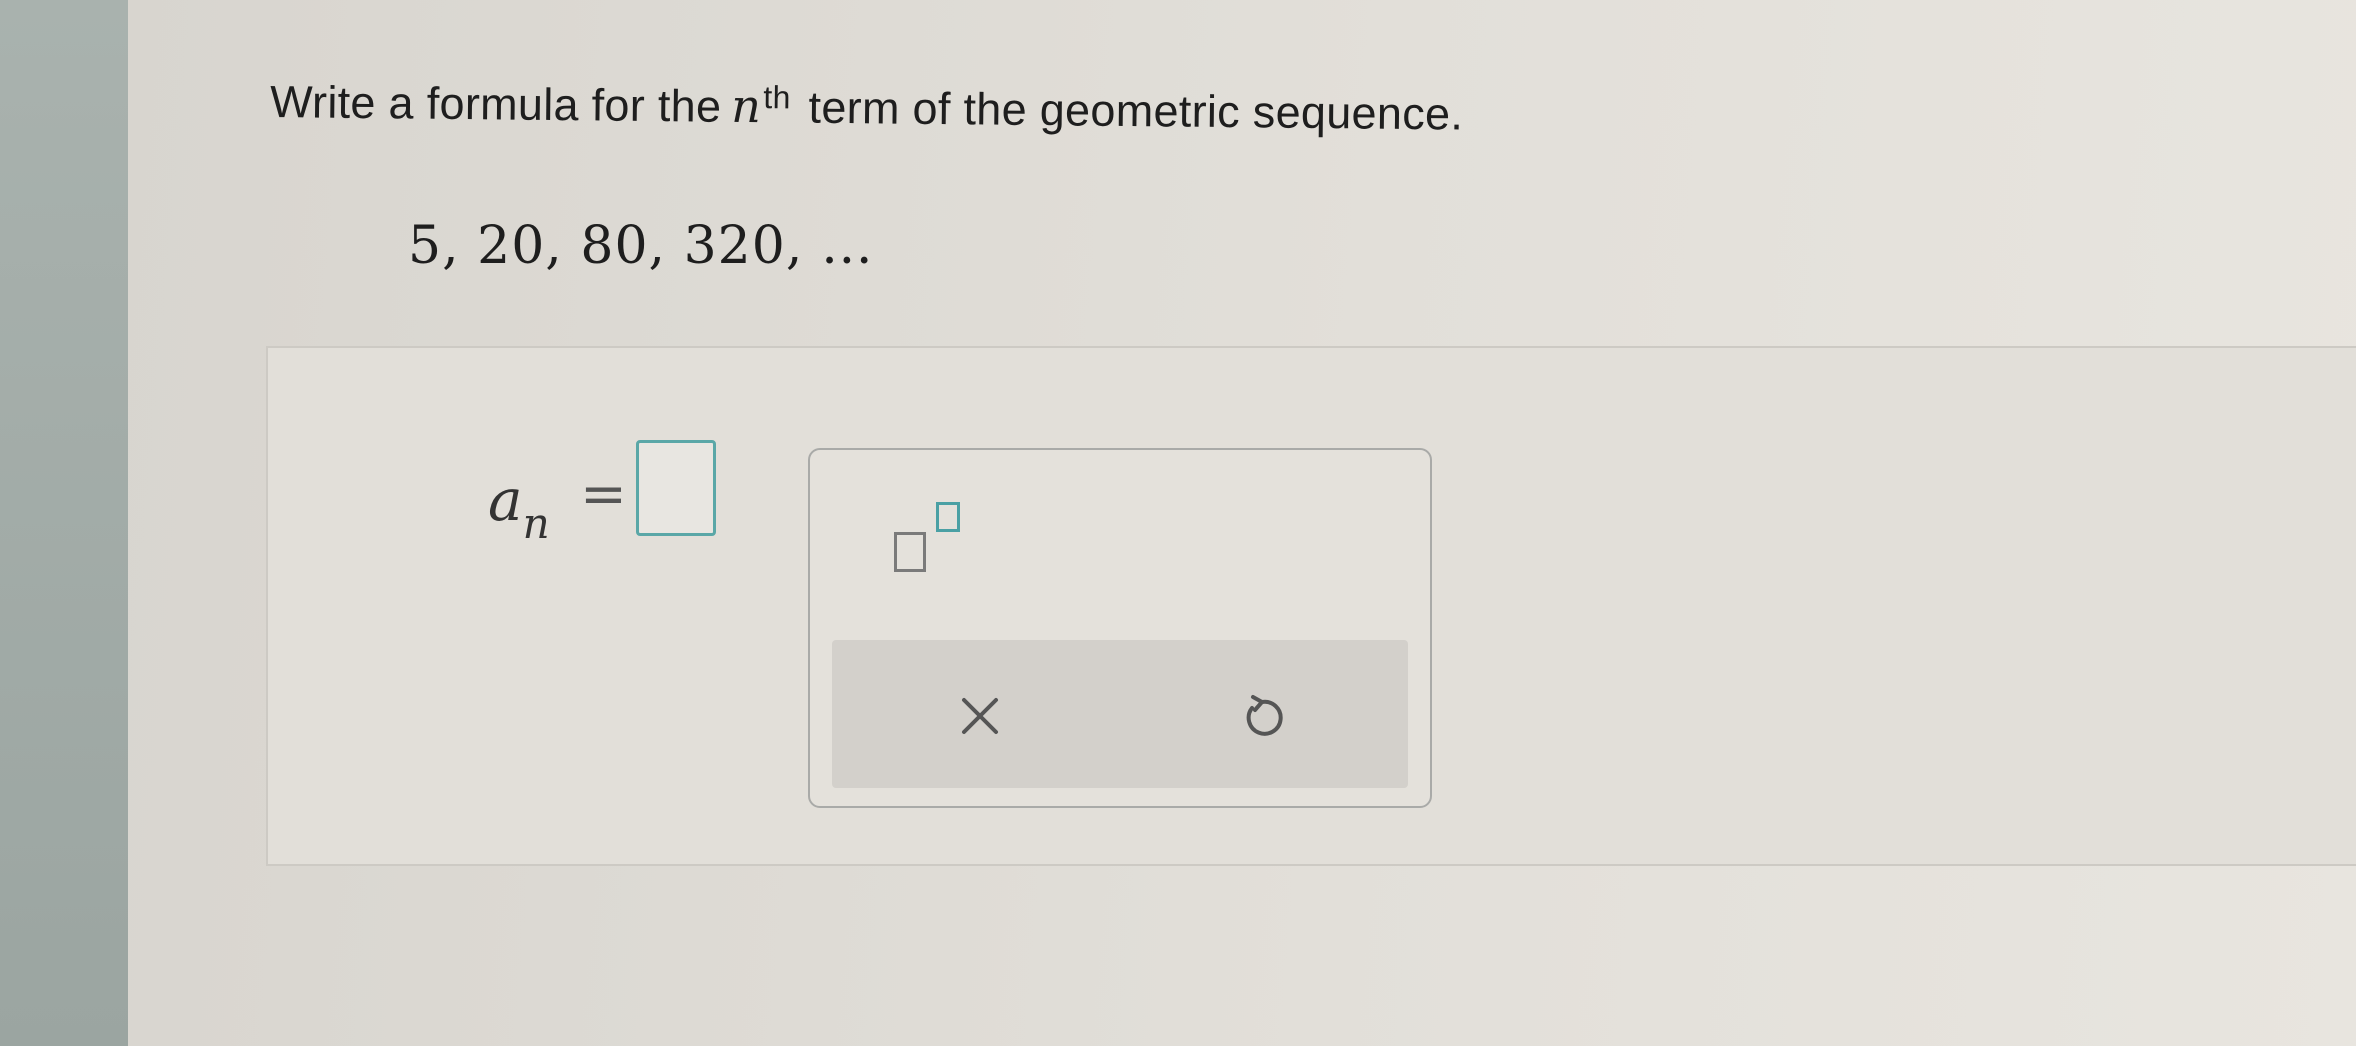  I want to click on palette-action-bar, so click(1120, 714).